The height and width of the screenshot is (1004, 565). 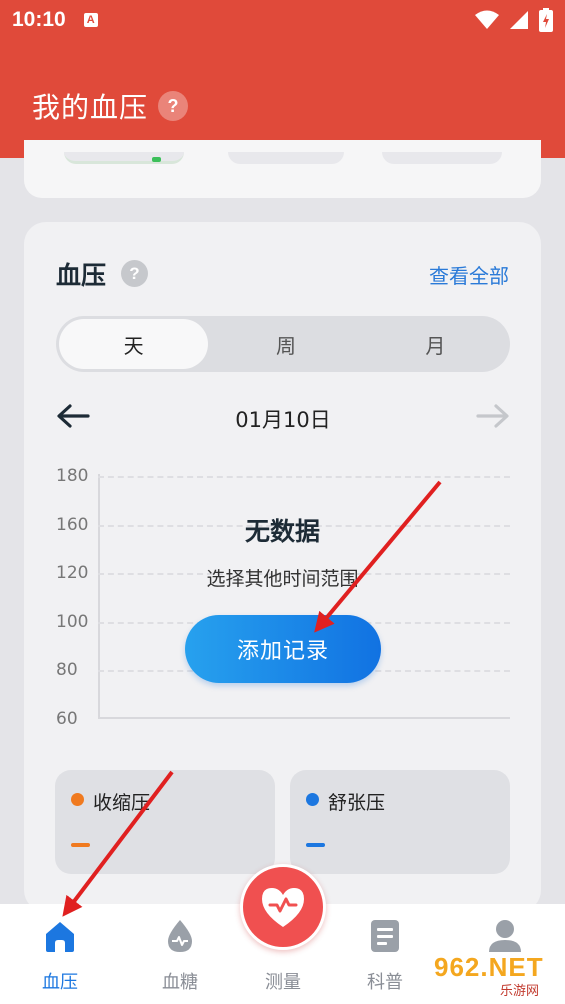 I want to click on current-date: 01月10日, so click(x=283, y=420).